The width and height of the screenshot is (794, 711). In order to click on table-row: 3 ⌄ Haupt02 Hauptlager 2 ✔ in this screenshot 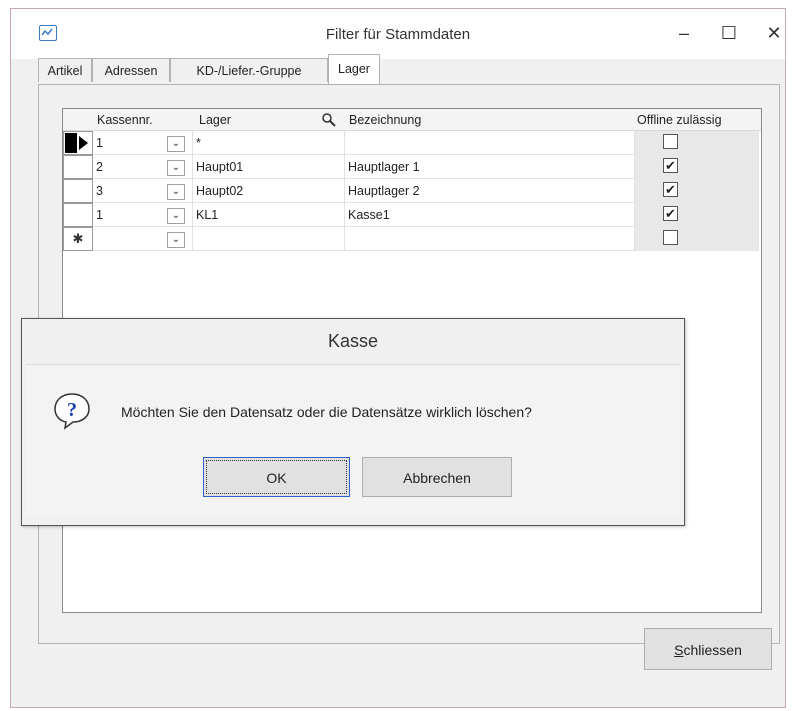, I will do `click(411, 191)`.